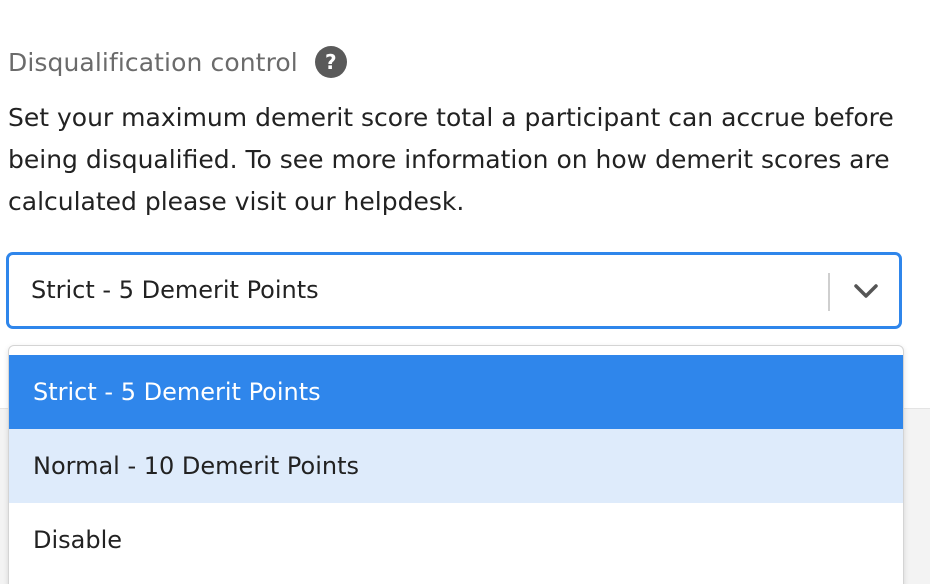 The image size is (930, 584). I want to click on chevron-down-icon, so click(866, 291).